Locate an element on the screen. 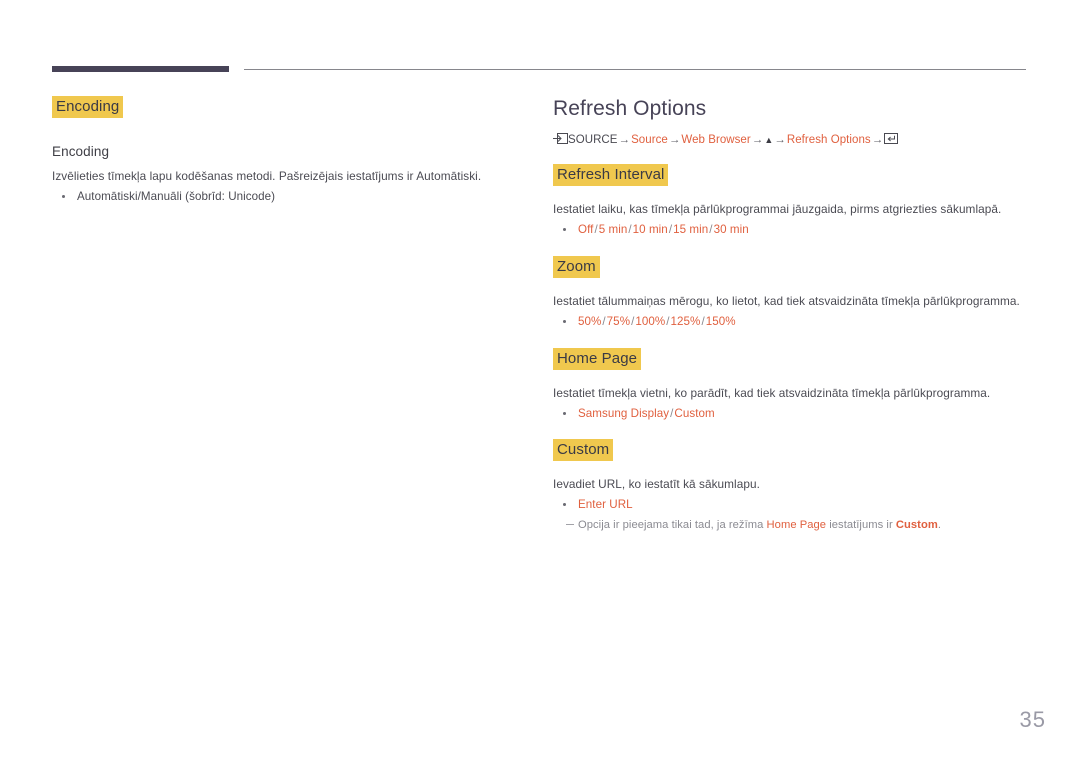 The width and height of the screenshot is (1080, 763). section-option-list: 50%/75%/100%/125%/150% is located at coordinates (789, 321).